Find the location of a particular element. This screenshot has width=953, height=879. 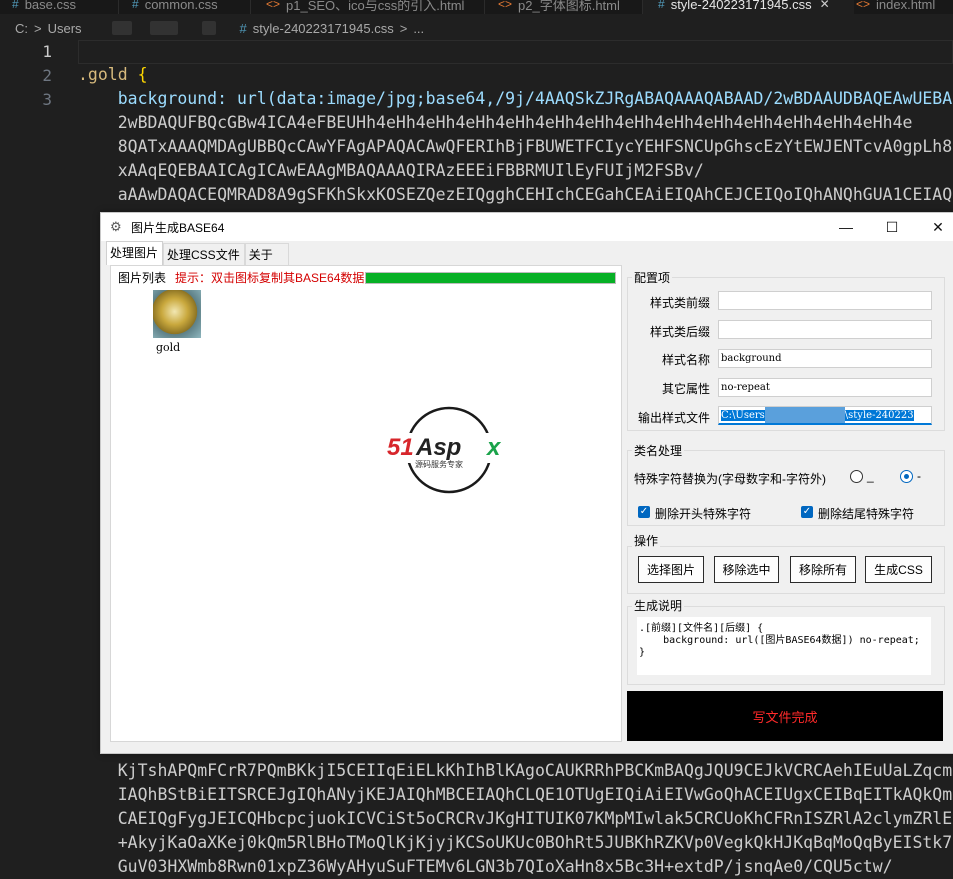

editor-tab-base-css: # base.css is located at coordinates (44, 7).